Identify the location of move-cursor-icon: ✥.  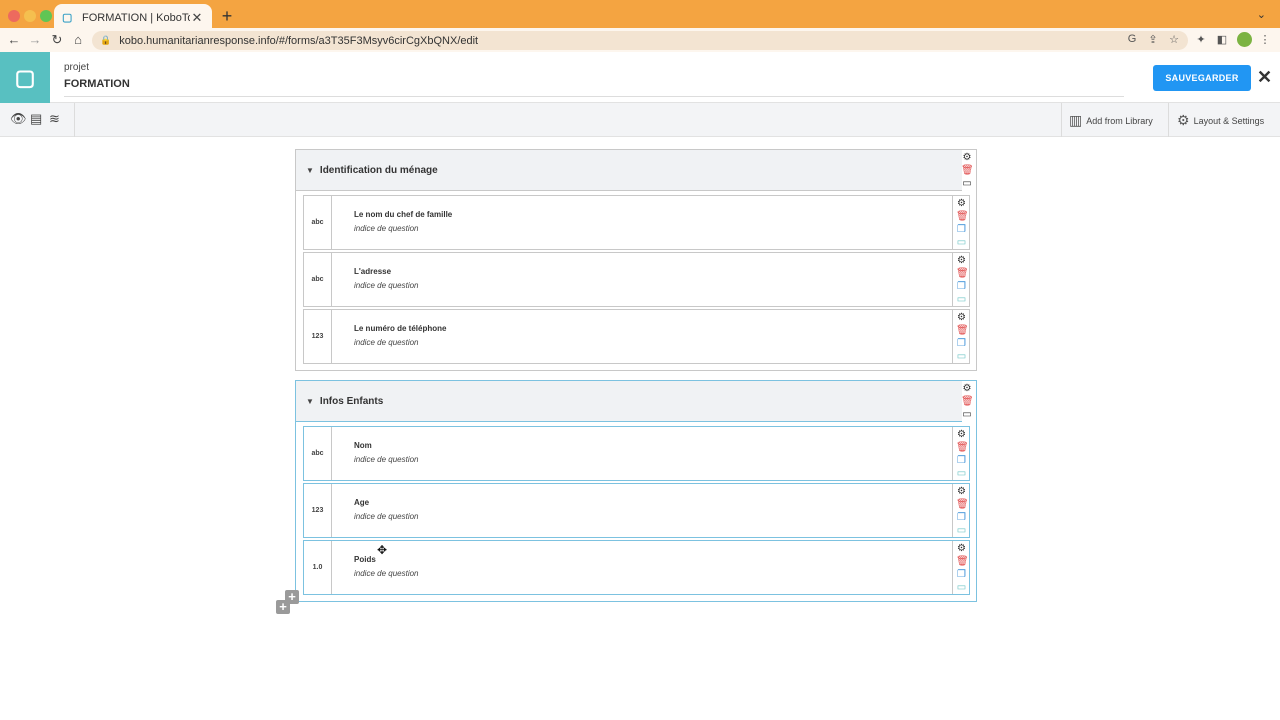
(382, 550).